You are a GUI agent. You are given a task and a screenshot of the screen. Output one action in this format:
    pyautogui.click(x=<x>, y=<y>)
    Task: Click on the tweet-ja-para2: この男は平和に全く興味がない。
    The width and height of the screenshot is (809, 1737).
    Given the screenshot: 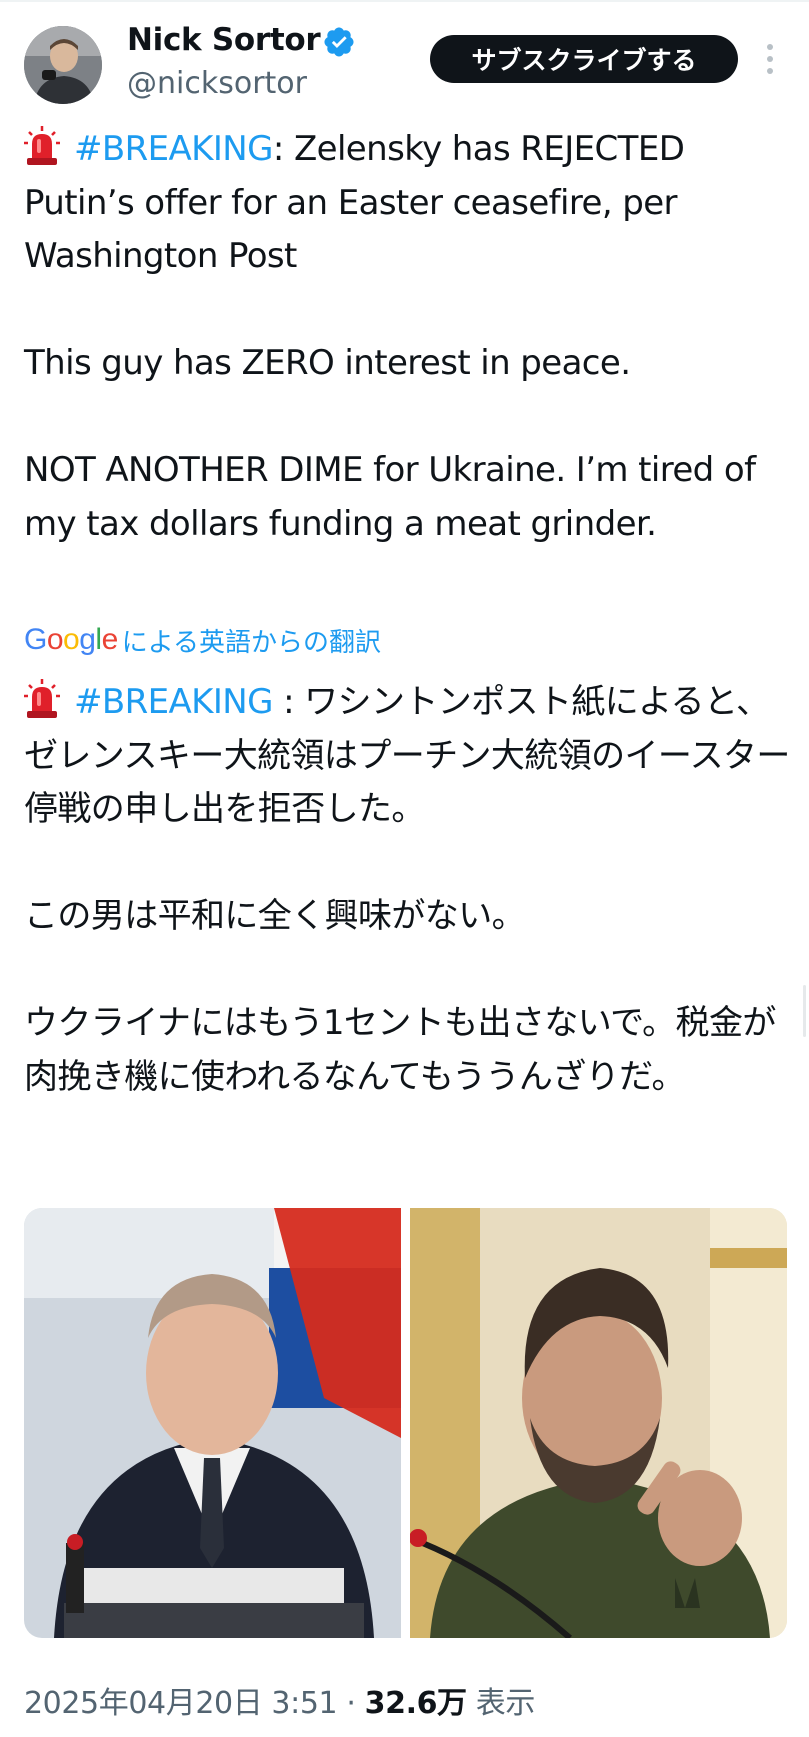 What is the action you would take?
    pyautogui.click(x=275, y=916)
    